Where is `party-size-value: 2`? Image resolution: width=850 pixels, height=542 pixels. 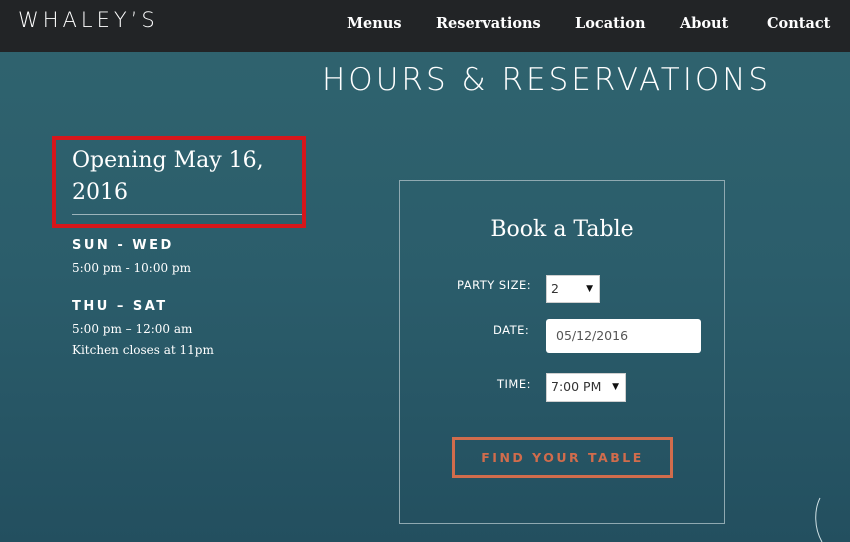 party-size-value: 2 is located at coordinates (555, 288).